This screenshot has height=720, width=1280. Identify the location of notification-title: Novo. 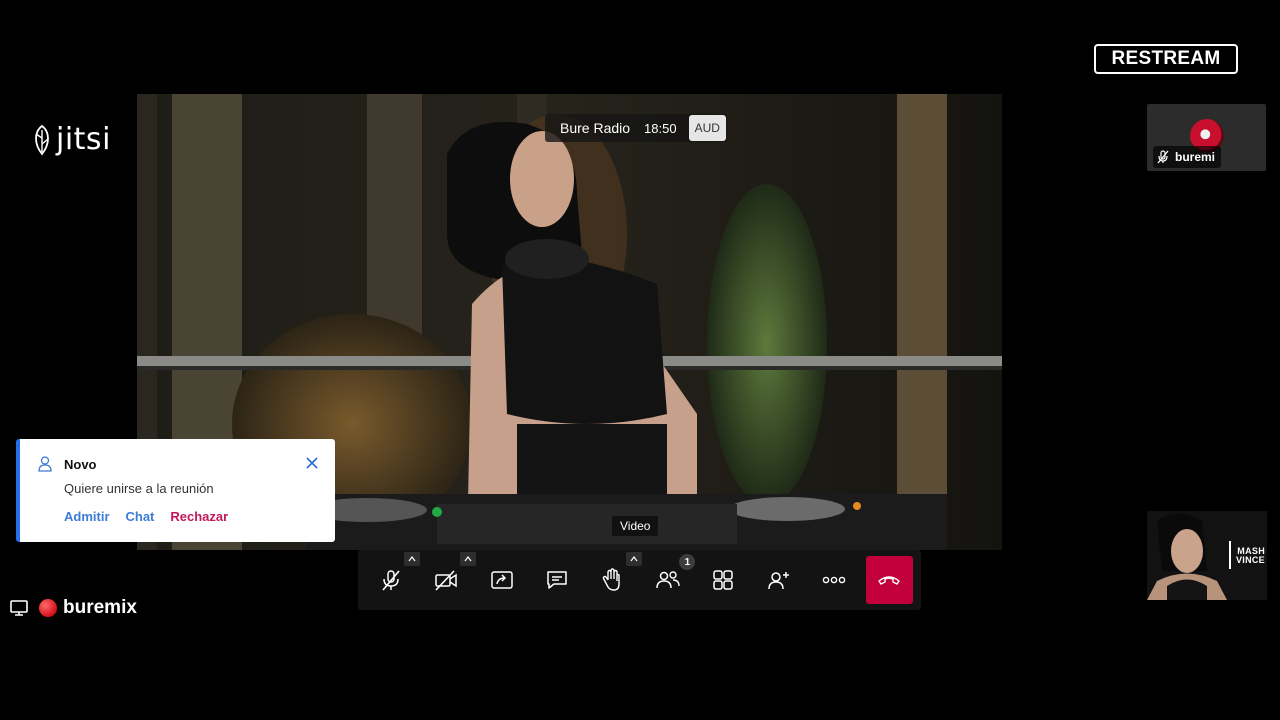
(80, 464).